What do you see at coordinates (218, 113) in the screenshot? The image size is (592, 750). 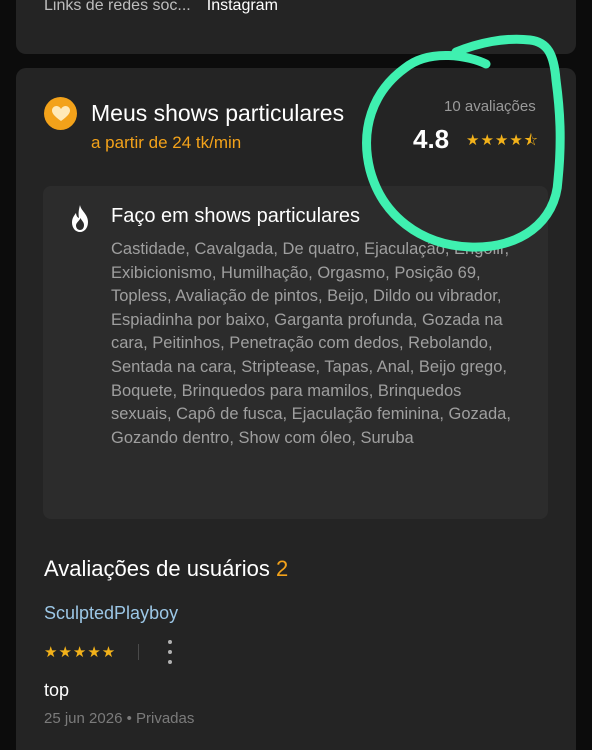 I see `private-shows-title: Meus shows particulares` at bounding box center [218, 113].